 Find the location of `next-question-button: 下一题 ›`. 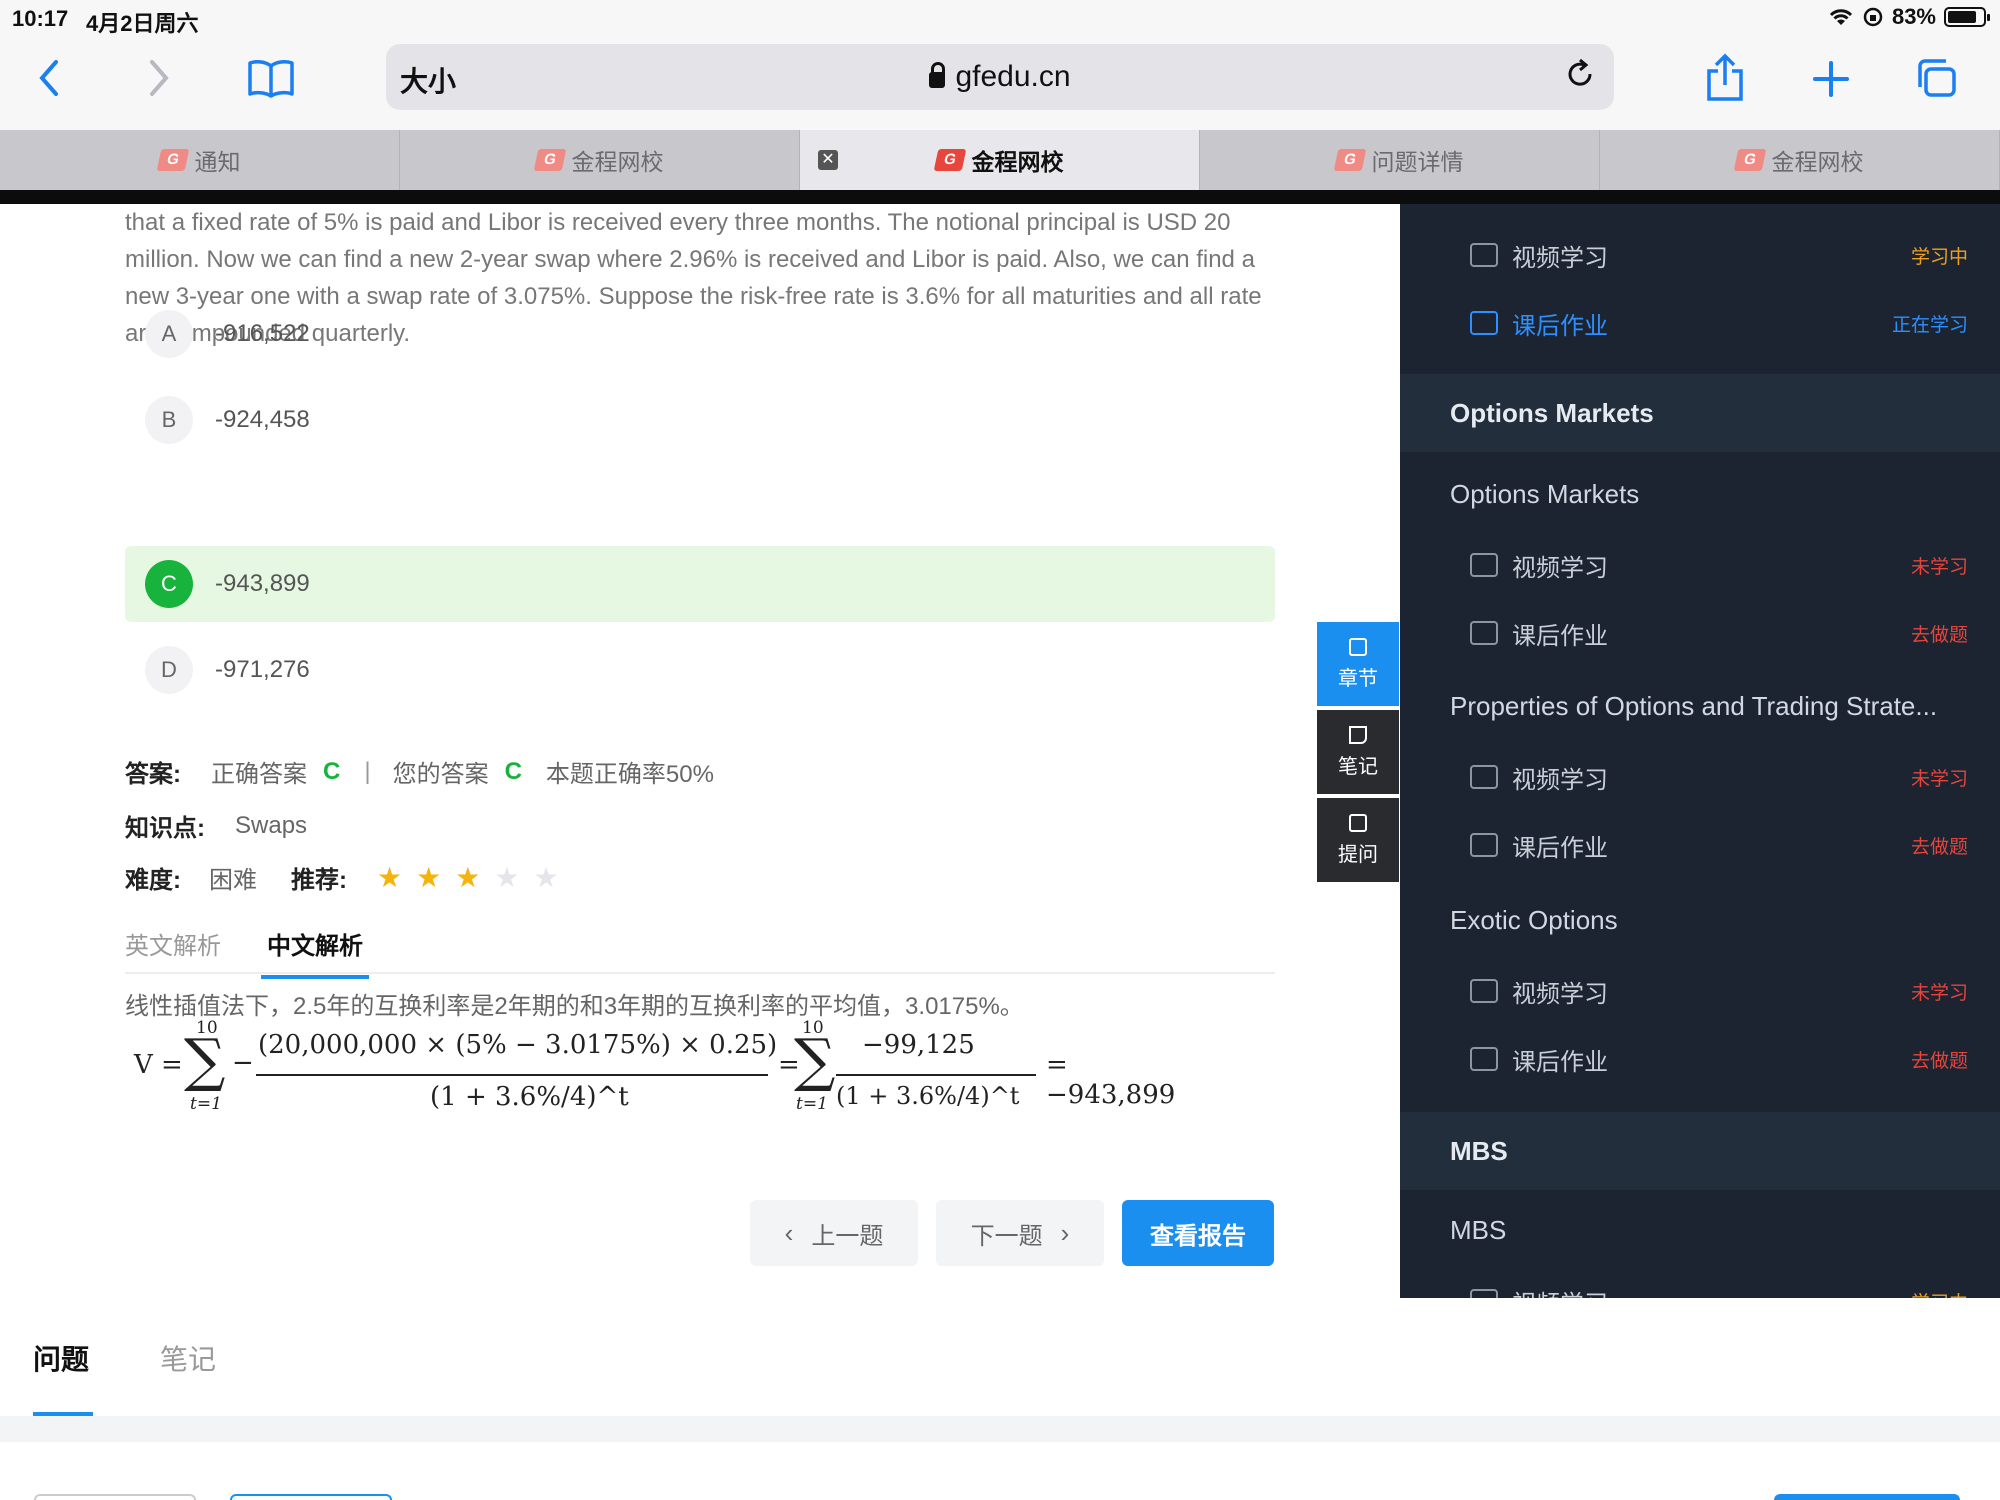

next-question-button: 下一题 › is located at coordinates (1020, 1233).